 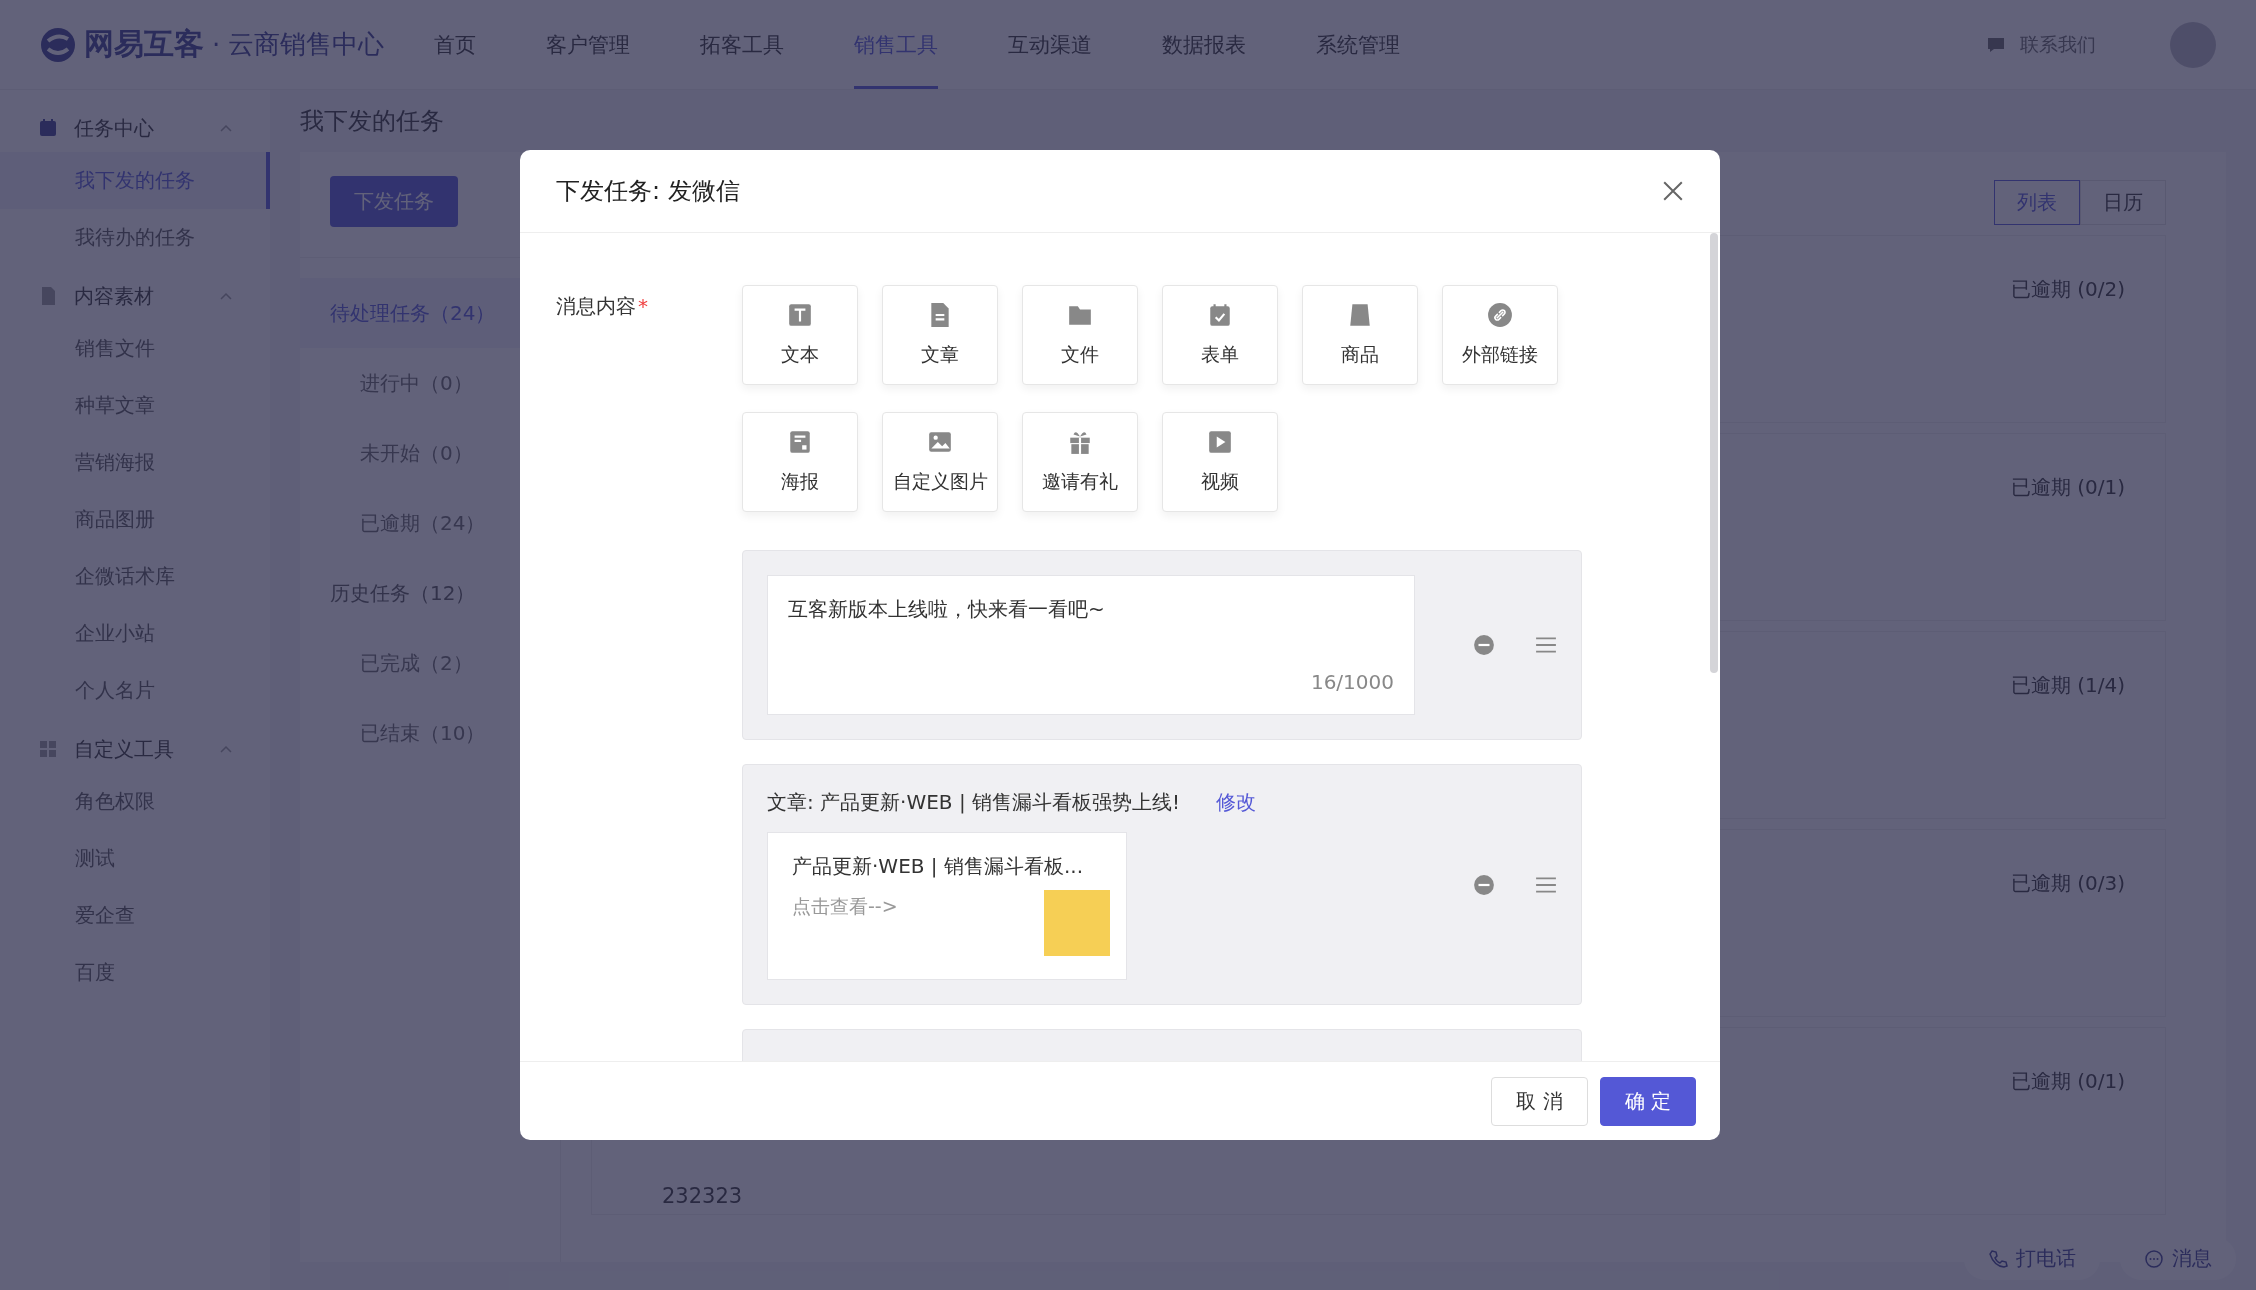 What do you see at coordinates (947, 906) in the screenshot?
I see `article-card: 产品更新·WEB | 销售漏斗看板... 点击查看-->` at bounding box center [947, 906].